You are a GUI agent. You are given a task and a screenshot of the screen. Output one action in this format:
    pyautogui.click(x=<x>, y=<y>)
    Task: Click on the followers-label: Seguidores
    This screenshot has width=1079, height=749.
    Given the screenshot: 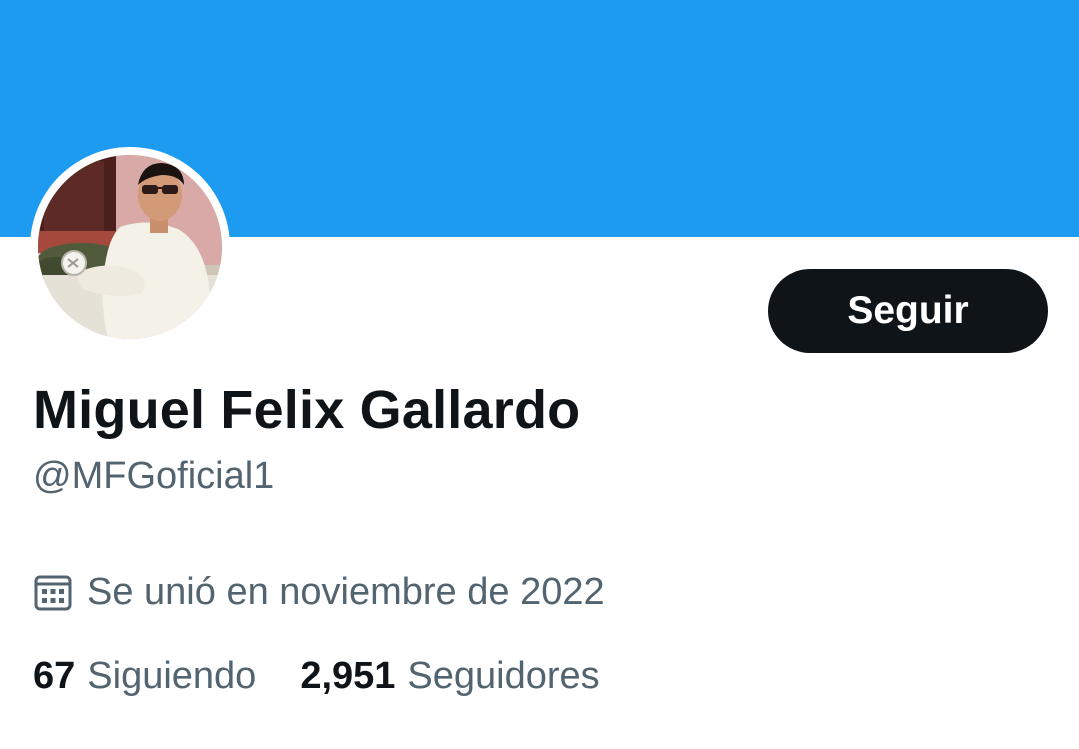 What is the action you would take?
    pyautogui.click(x=503, y=676)
    